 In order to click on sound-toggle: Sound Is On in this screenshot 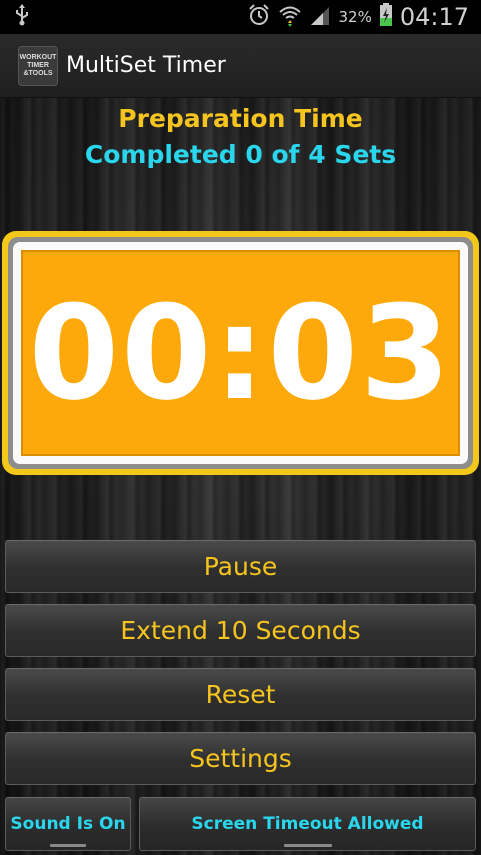, I will do `click(68, 824)`.